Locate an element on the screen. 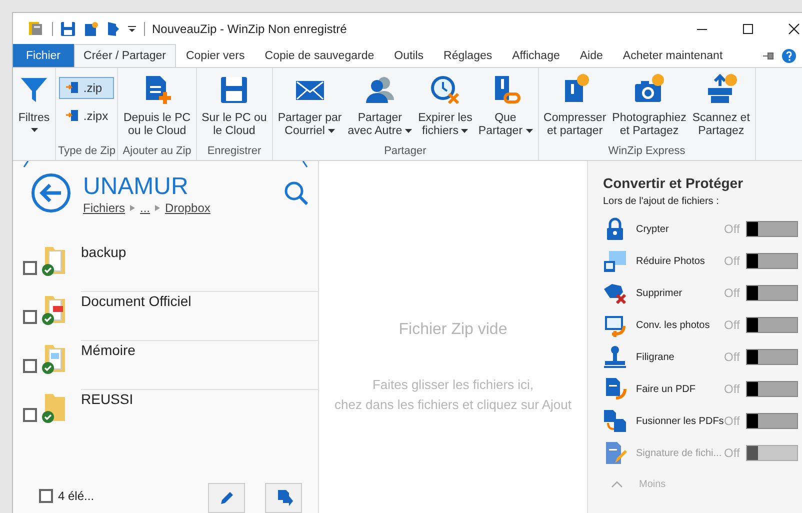 The height and width of the screenshot is (513, 802). chevron-right-icon is located at coordinates (305, 165).